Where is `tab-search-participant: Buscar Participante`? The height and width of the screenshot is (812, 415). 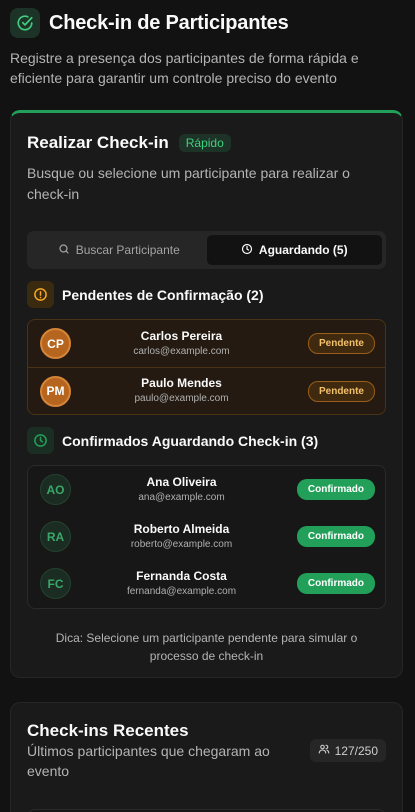
tab-search-participant: Buscar Participante is located at coordinates (119, 250).